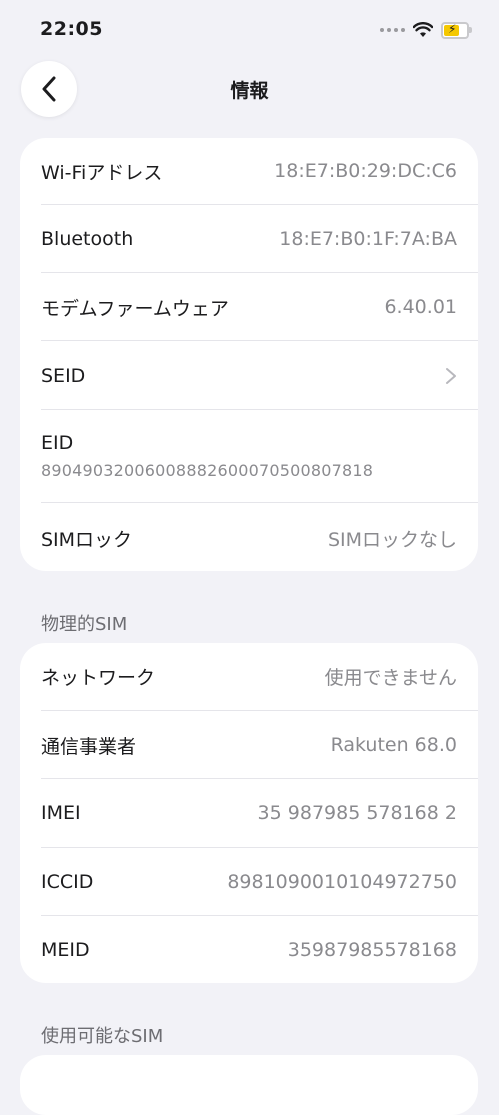  I want to click on bluetooth-row: Bluetooth 18:E7:B0:1F:7A:BA, so click(249, 239).